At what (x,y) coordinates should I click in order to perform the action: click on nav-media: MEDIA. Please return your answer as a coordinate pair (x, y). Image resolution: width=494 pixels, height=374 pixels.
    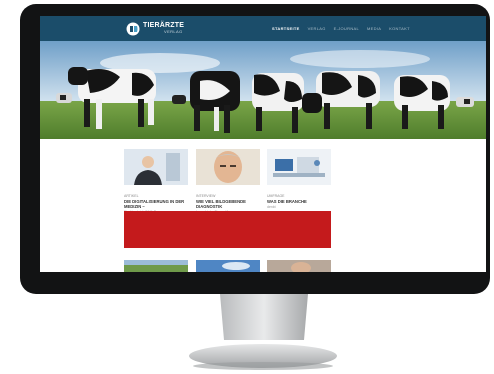
    Looking at the image, I should click on (374, 28).